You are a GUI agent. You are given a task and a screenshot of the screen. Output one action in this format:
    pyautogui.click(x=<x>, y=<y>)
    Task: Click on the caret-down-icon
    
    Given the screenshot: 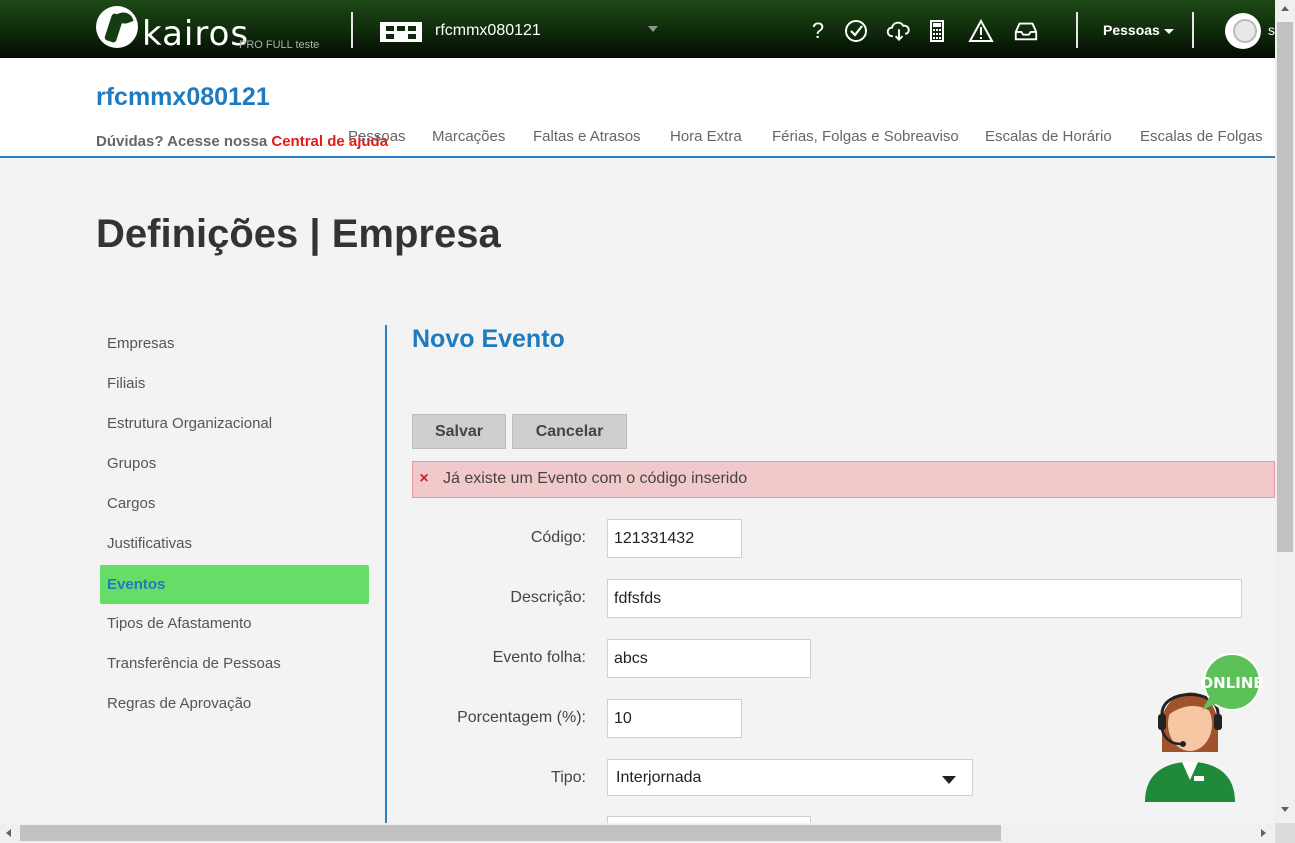 What is the action you would take?
    pyautogui.click(x=1168, y=31)
    